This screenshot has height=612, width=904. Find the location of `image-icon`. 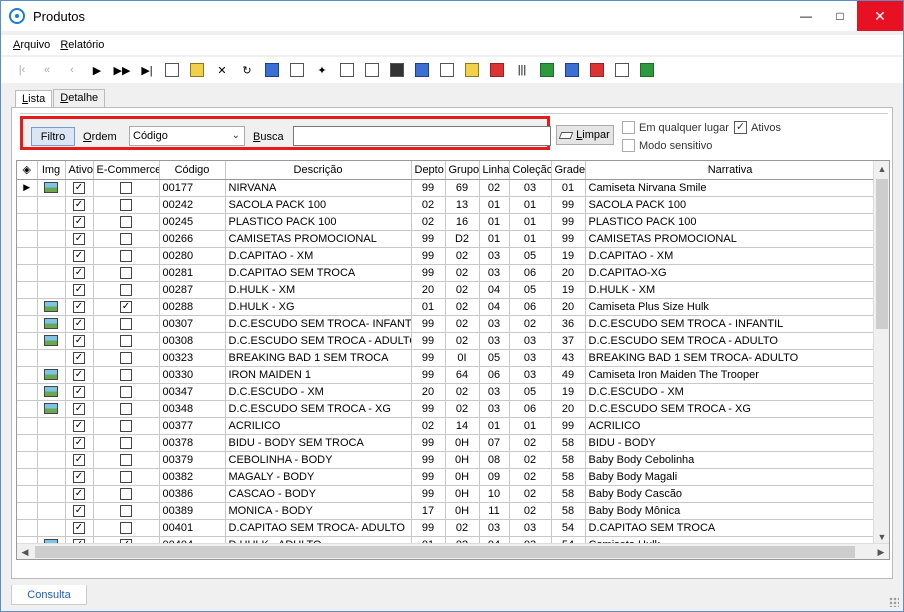

image-icon is located at coordinates (597, 70).